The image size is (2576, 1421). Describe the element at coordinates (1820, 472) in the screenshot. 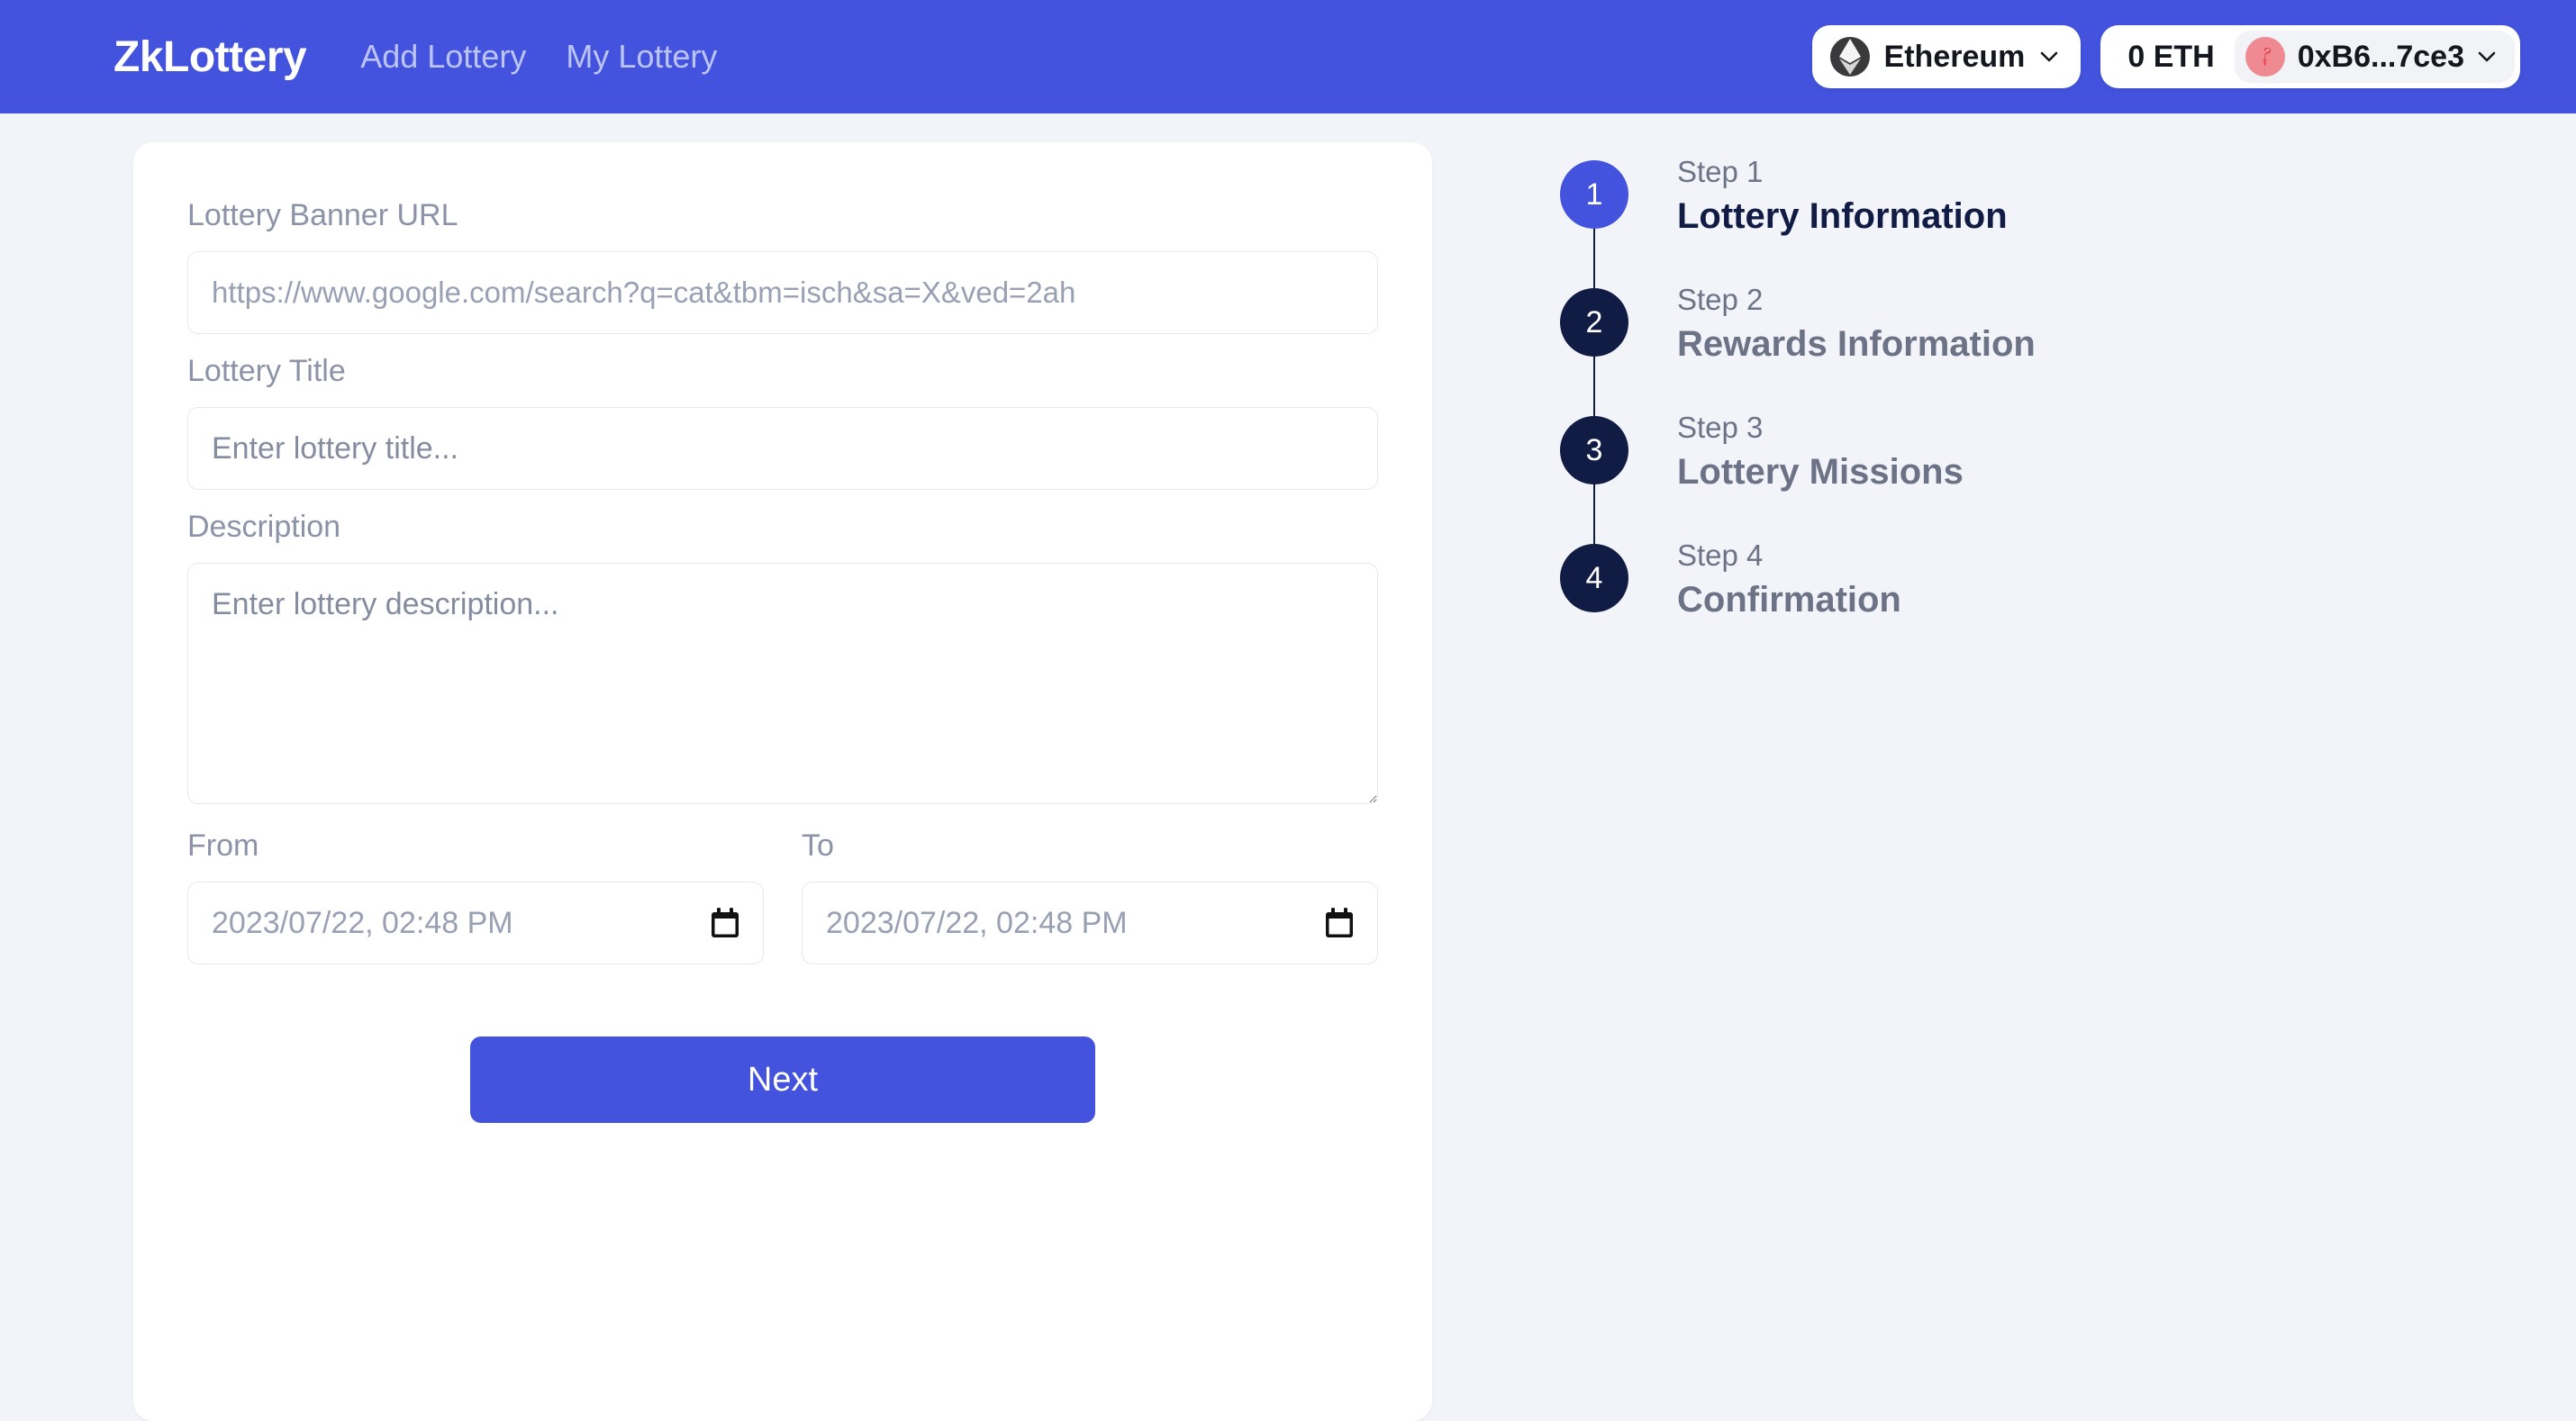

I see `stepper-title-3: Lottery Missions` at that location.